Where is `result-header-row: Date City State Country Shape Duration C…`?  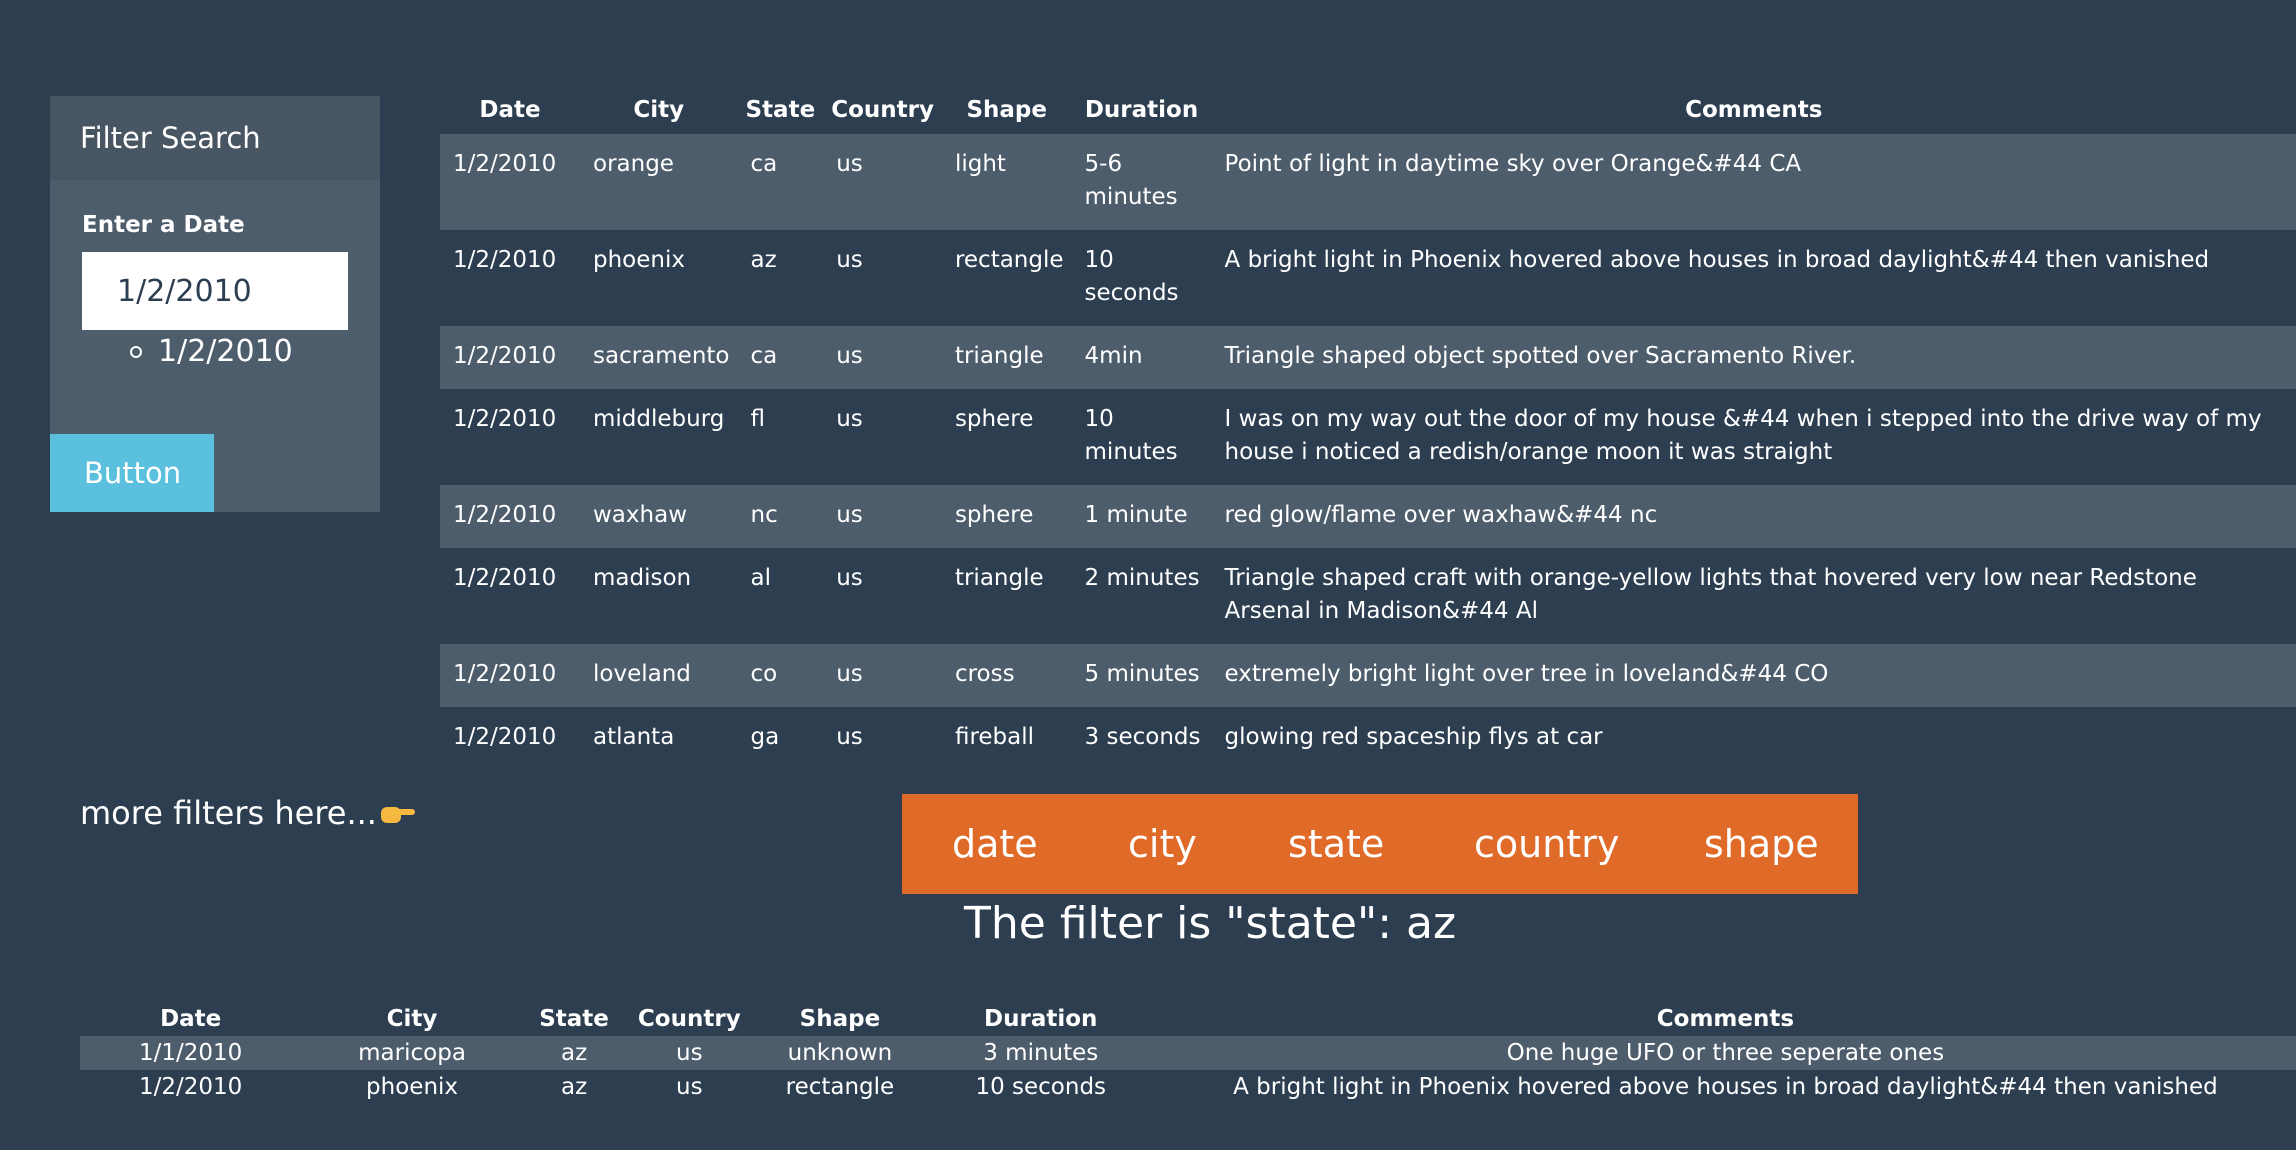 result-header-row: Date City State Country Shape Duration C… is located at coordinates (1188, 1019).